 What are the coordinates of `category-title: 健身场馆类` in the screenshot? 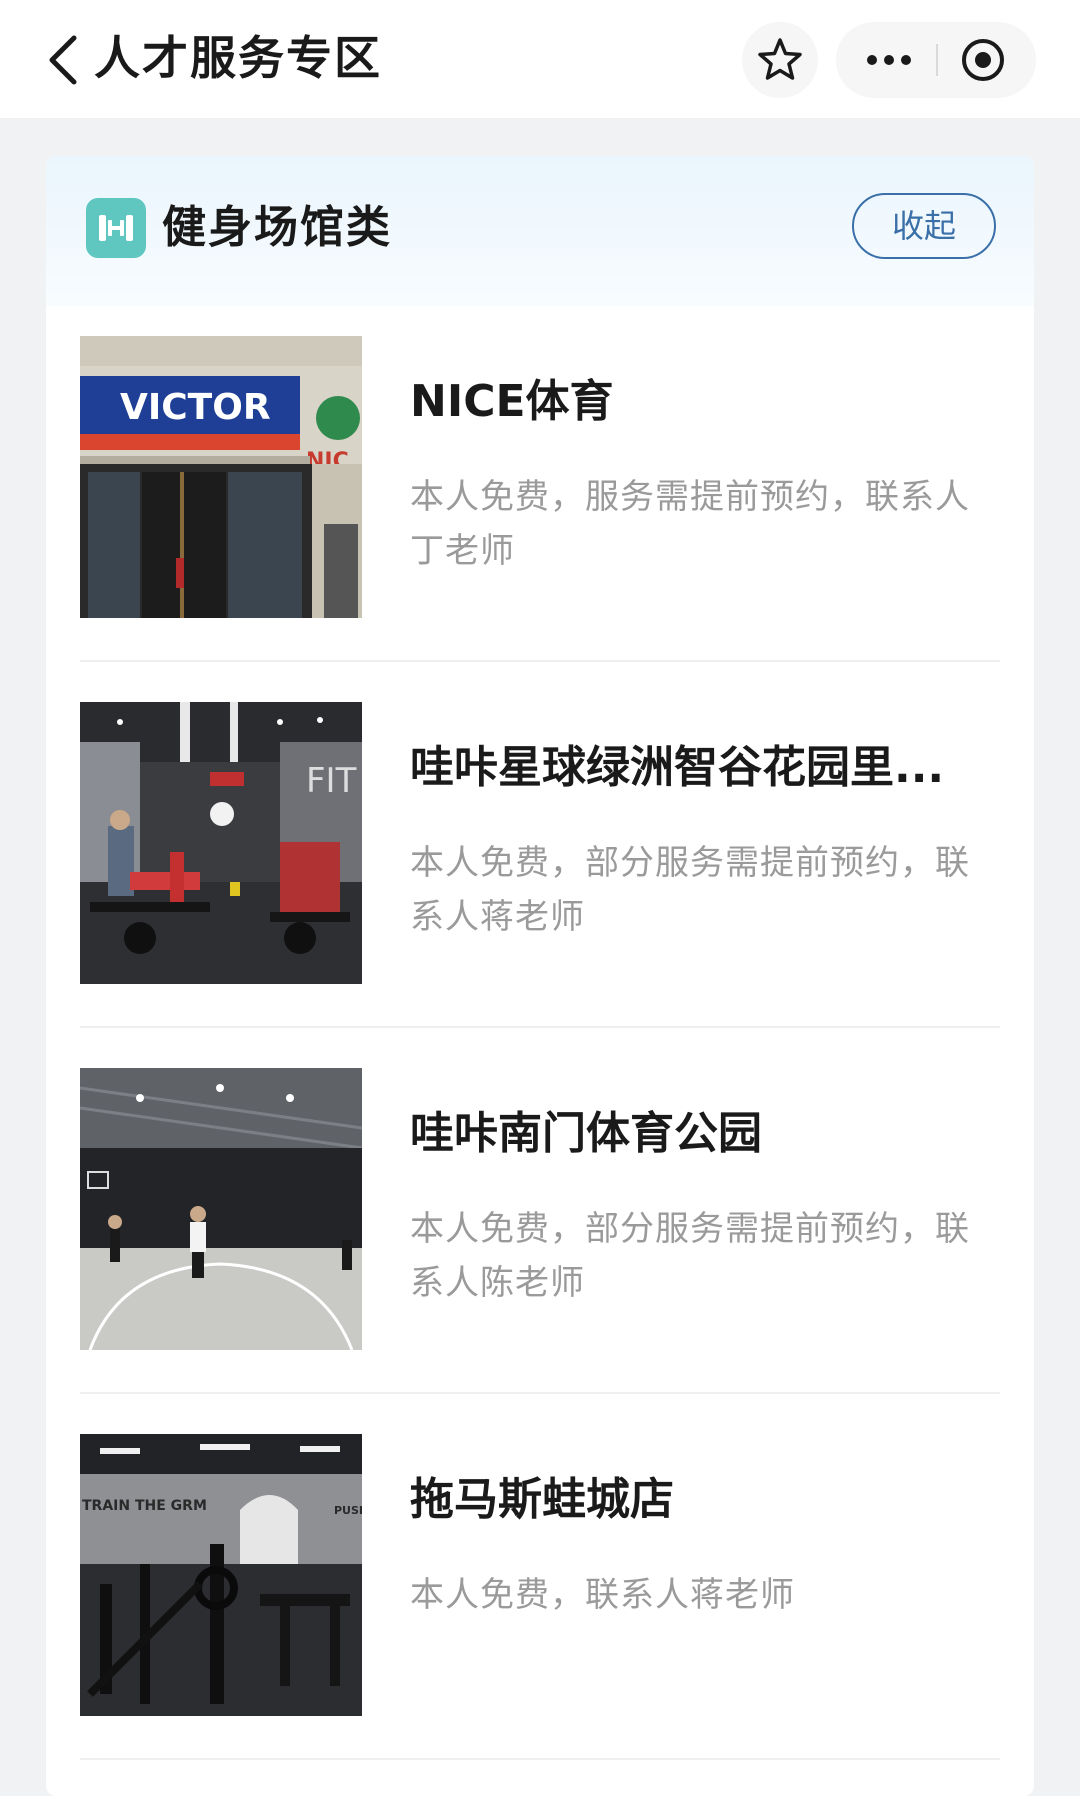 It's located at (277, 227).